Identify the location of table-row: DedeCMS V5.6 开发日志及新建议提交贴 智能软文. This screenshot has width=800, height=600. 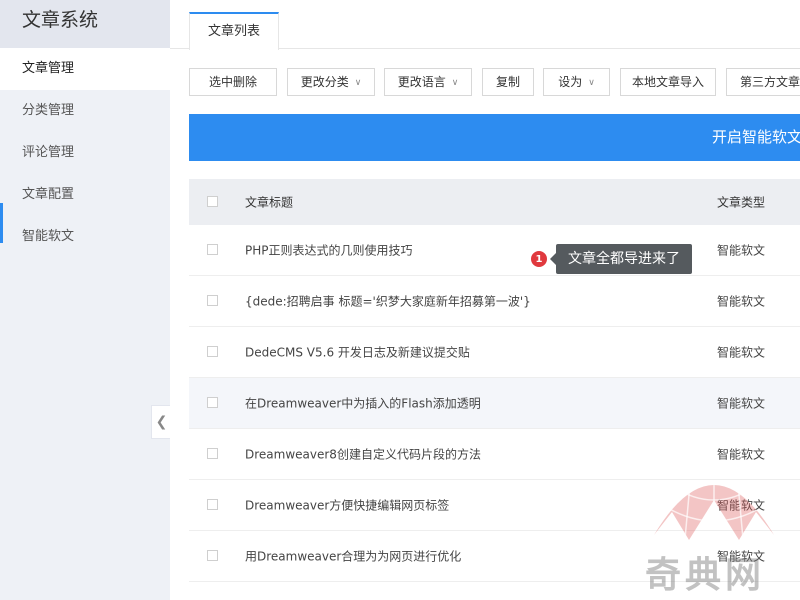
(494, 352).